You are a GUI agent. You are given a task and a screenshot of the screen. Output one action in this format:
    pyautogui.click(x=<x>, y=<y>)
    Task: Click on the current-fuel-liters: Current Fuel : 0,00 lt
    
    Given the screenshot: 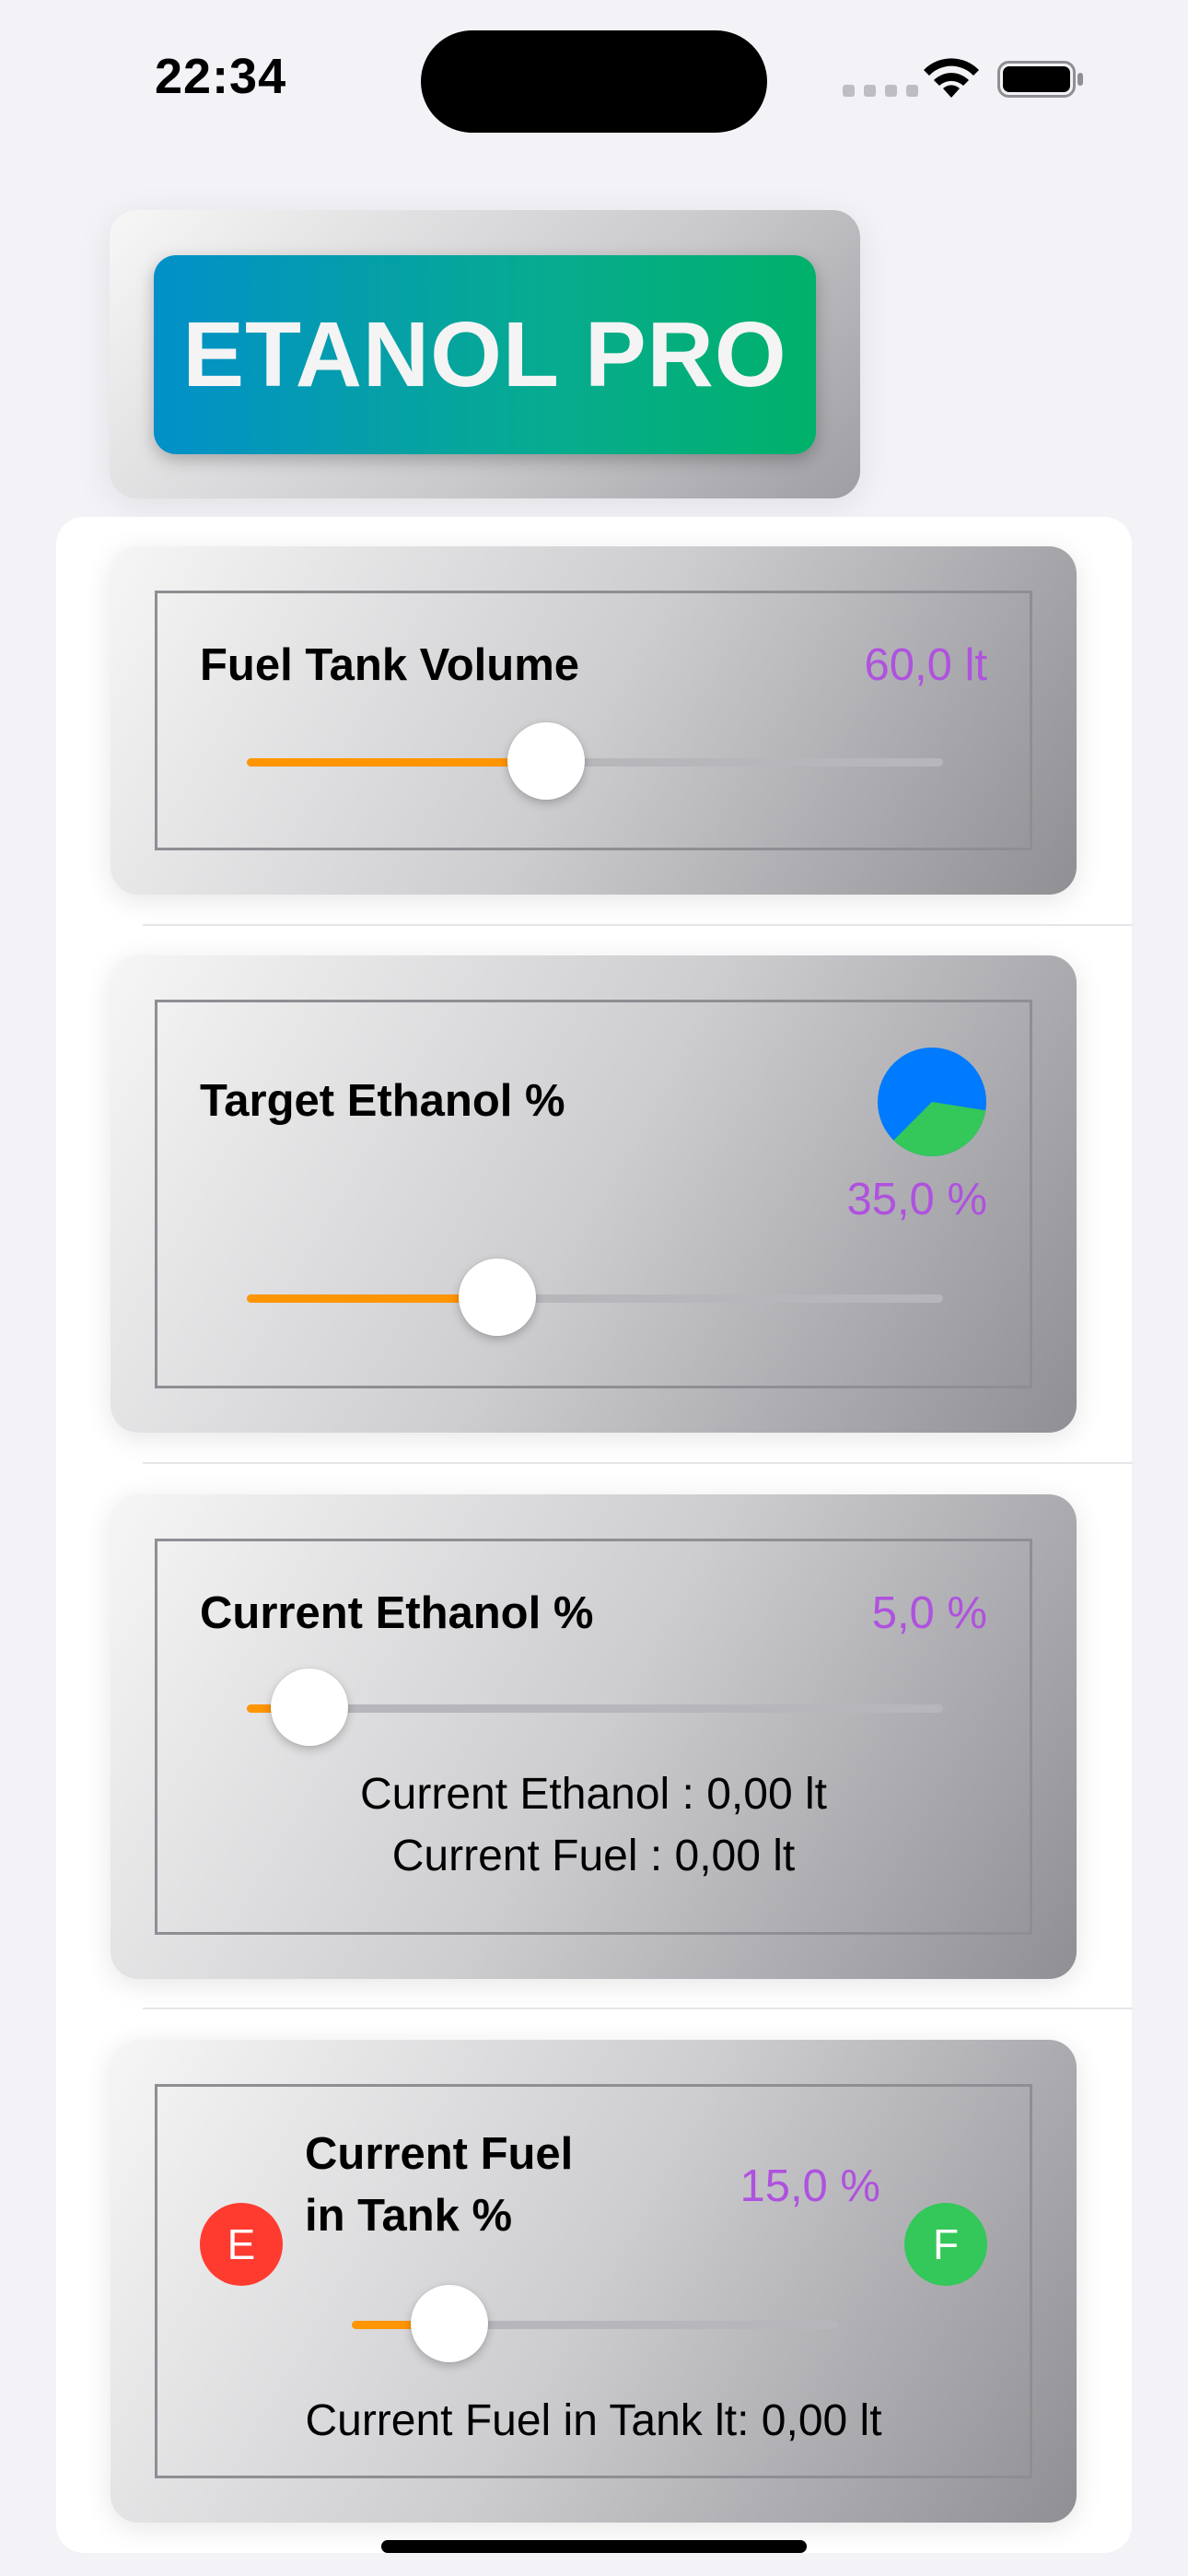 What is the action you would take?
    pyautogui.click(x=593, y=1856)
    